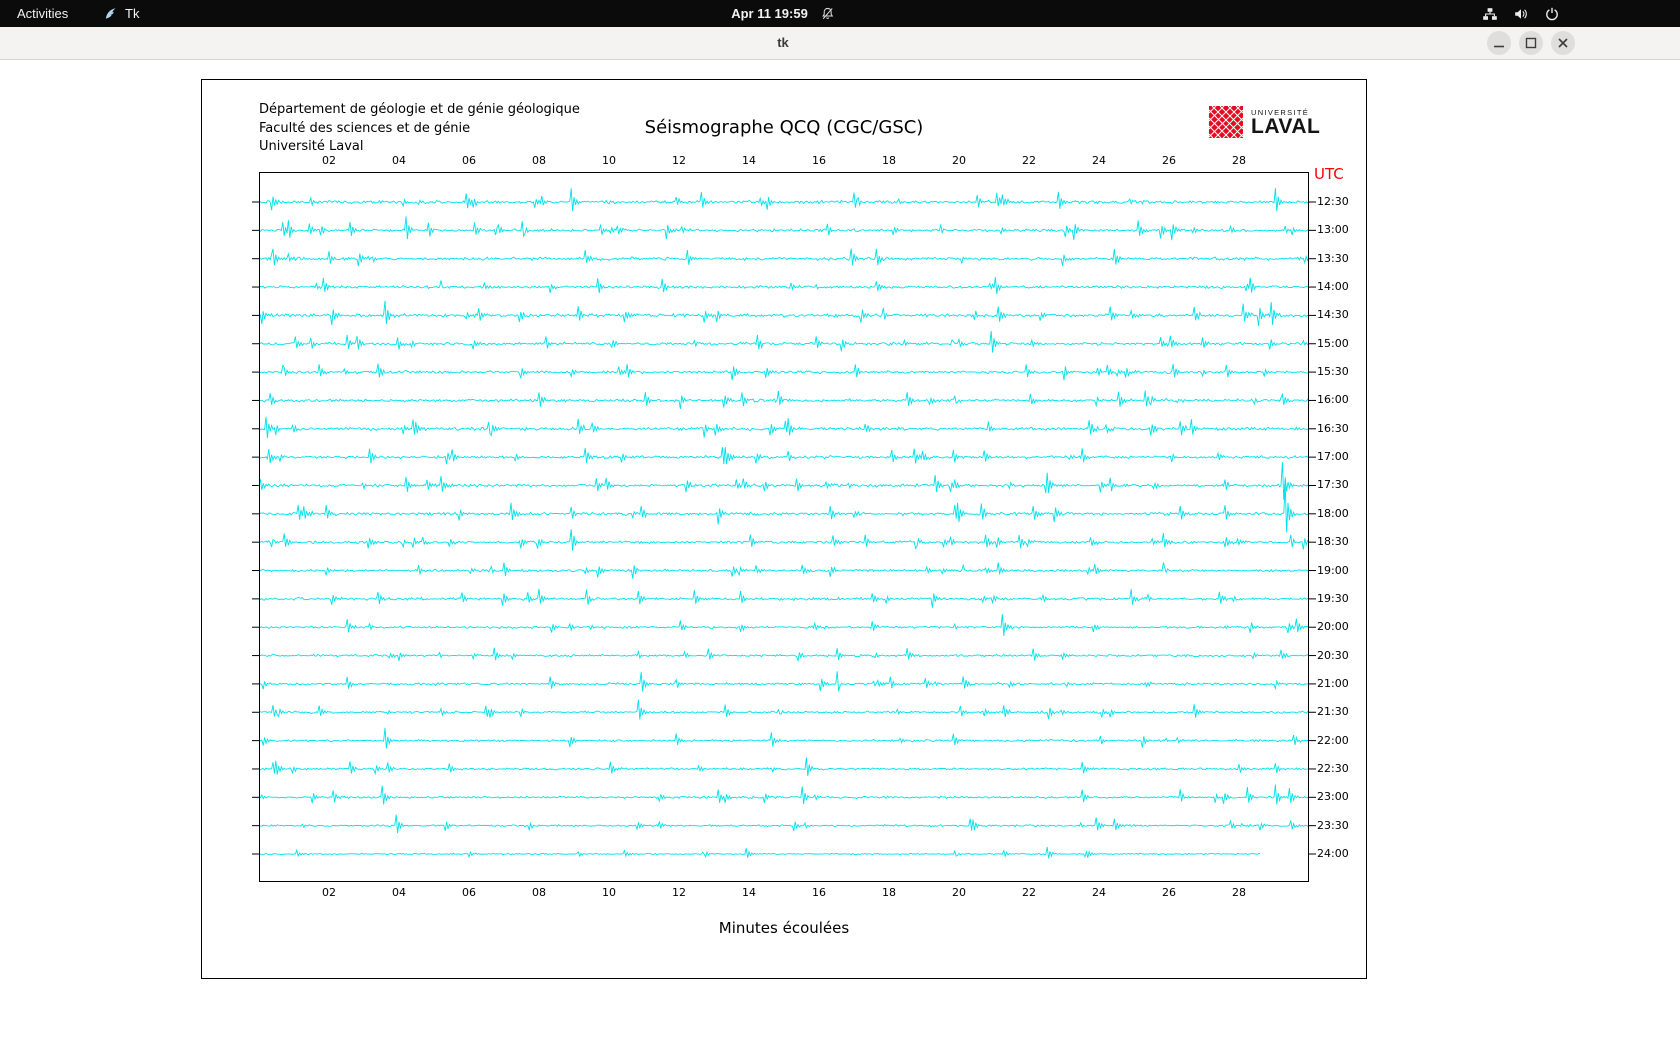 The image size is (1680, 1050). Describe the element at coordinates (1333, 400) in the screenshot. I see `row-time-label: 16:00` at that location.